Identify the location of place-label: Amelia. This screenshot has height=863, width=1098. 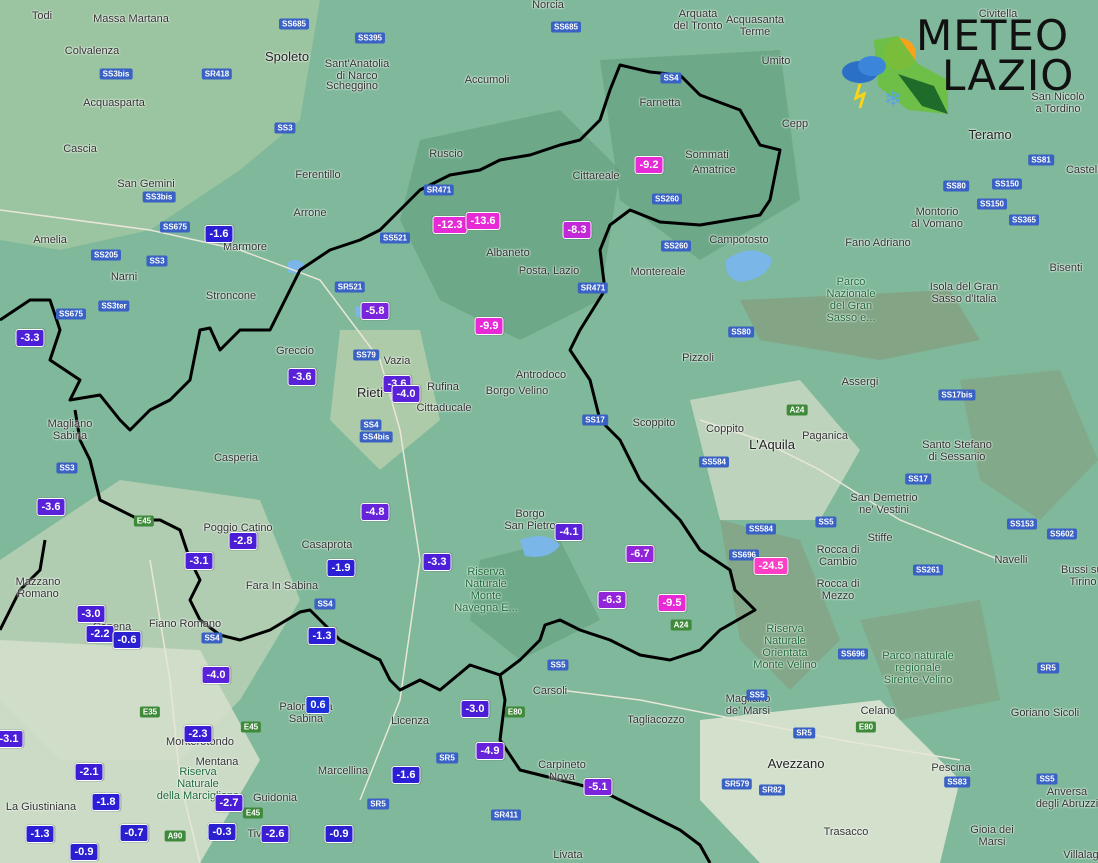
(50, 240).